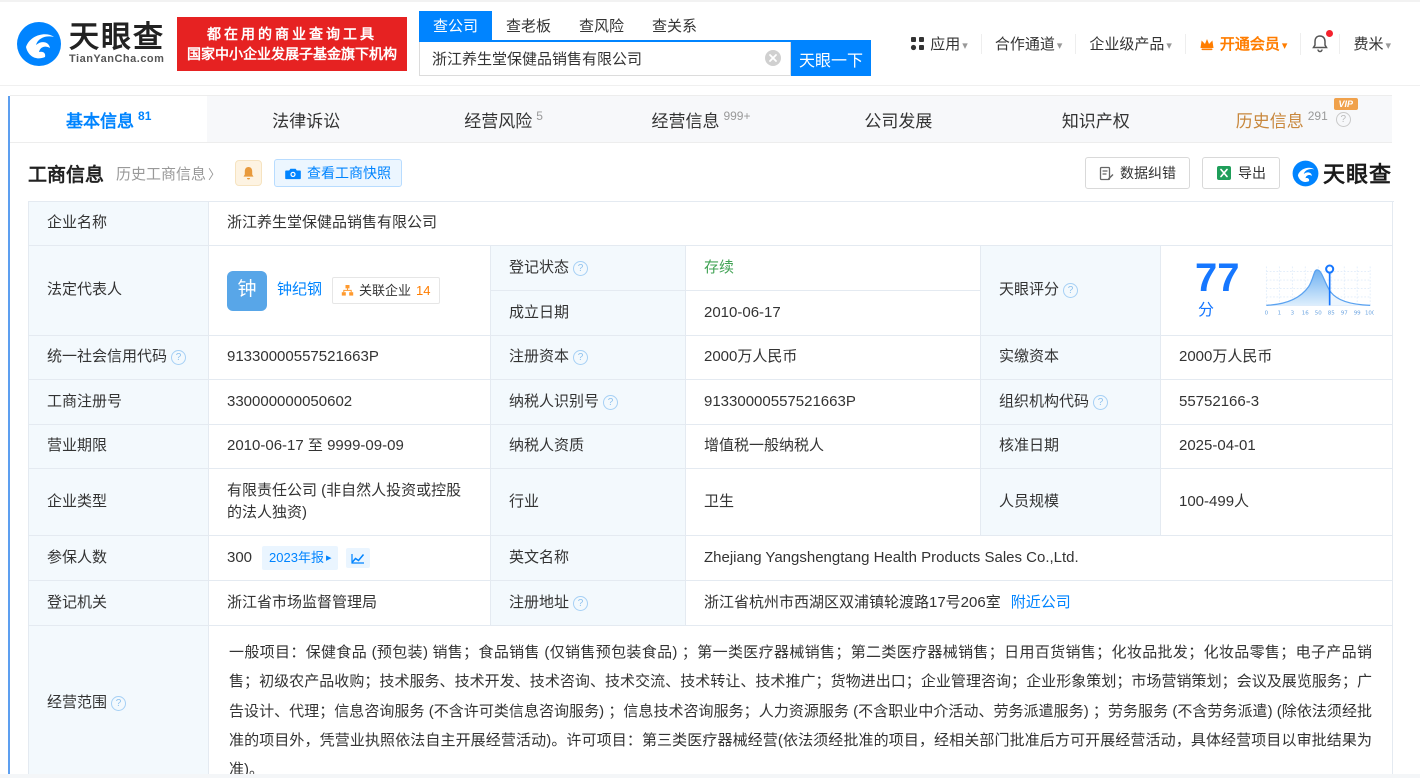 This screenshot has width=1420, height=778. Describe the element at coordinates (292, 33) in the screenshot. I see `promo-line1: 都在用的商业查询工具` at that location.